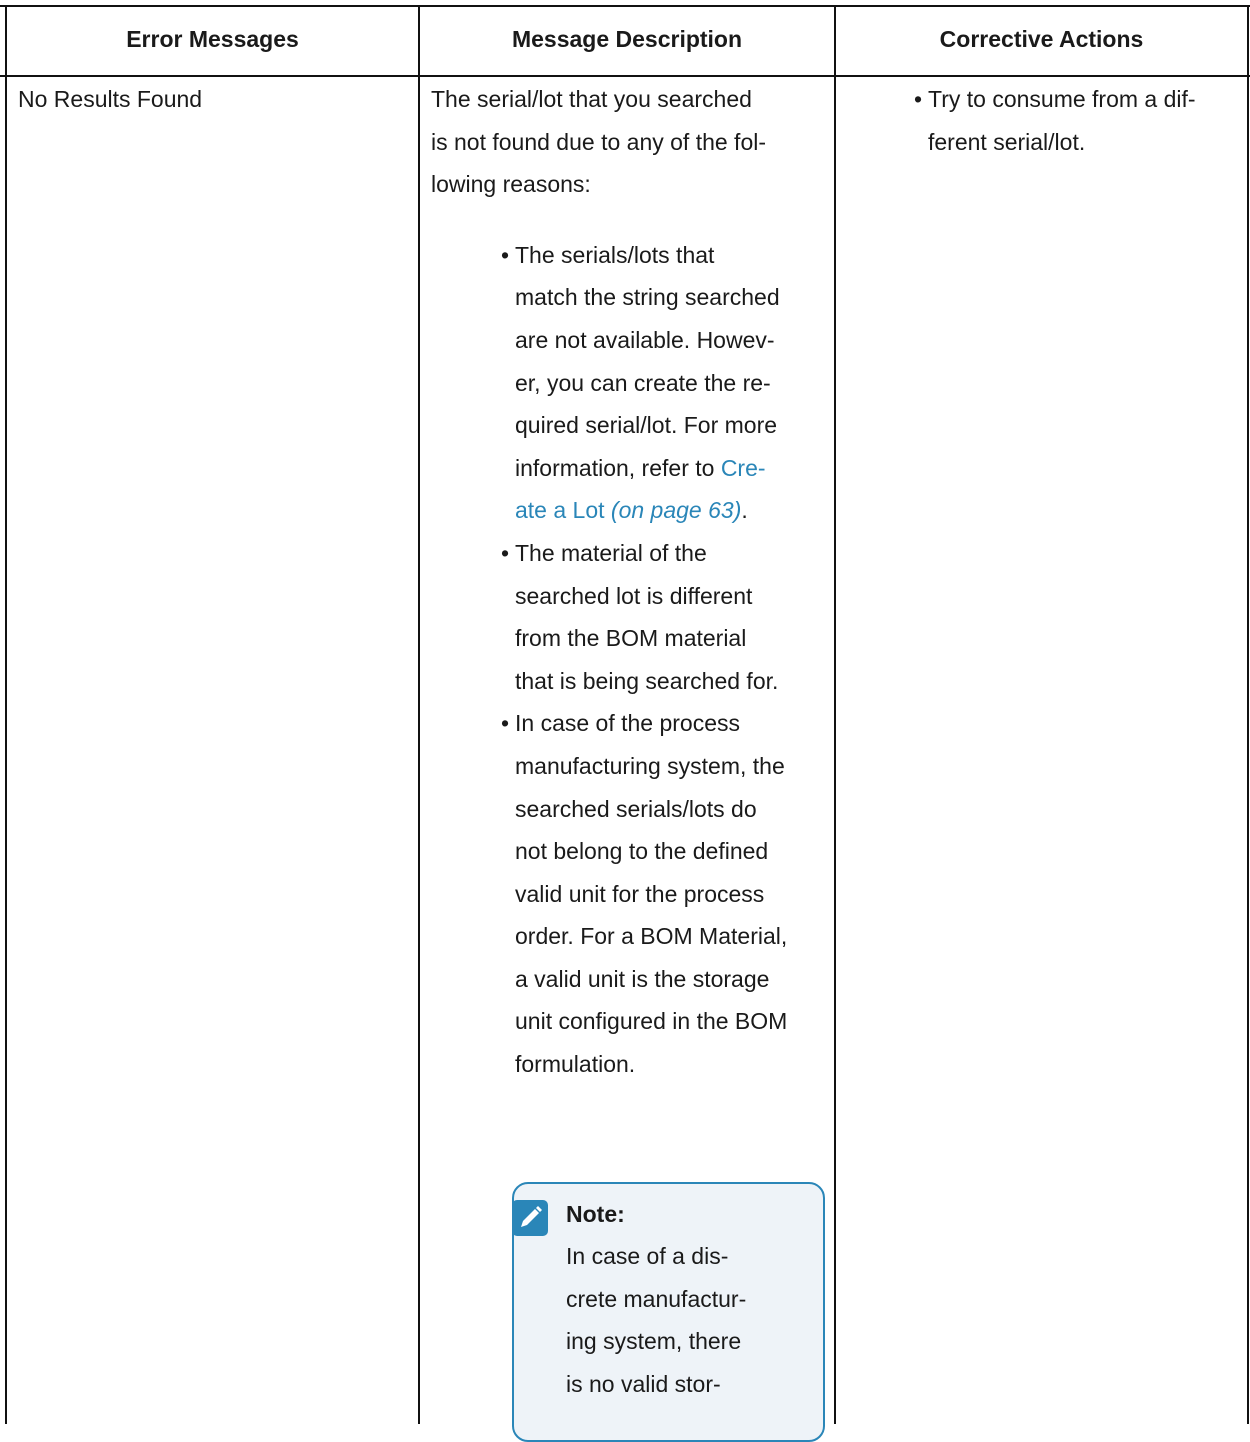 The height and width of the screenshot is (1442, 1250). I want to click on error-message-text: No Results Found, so click(110, 99).